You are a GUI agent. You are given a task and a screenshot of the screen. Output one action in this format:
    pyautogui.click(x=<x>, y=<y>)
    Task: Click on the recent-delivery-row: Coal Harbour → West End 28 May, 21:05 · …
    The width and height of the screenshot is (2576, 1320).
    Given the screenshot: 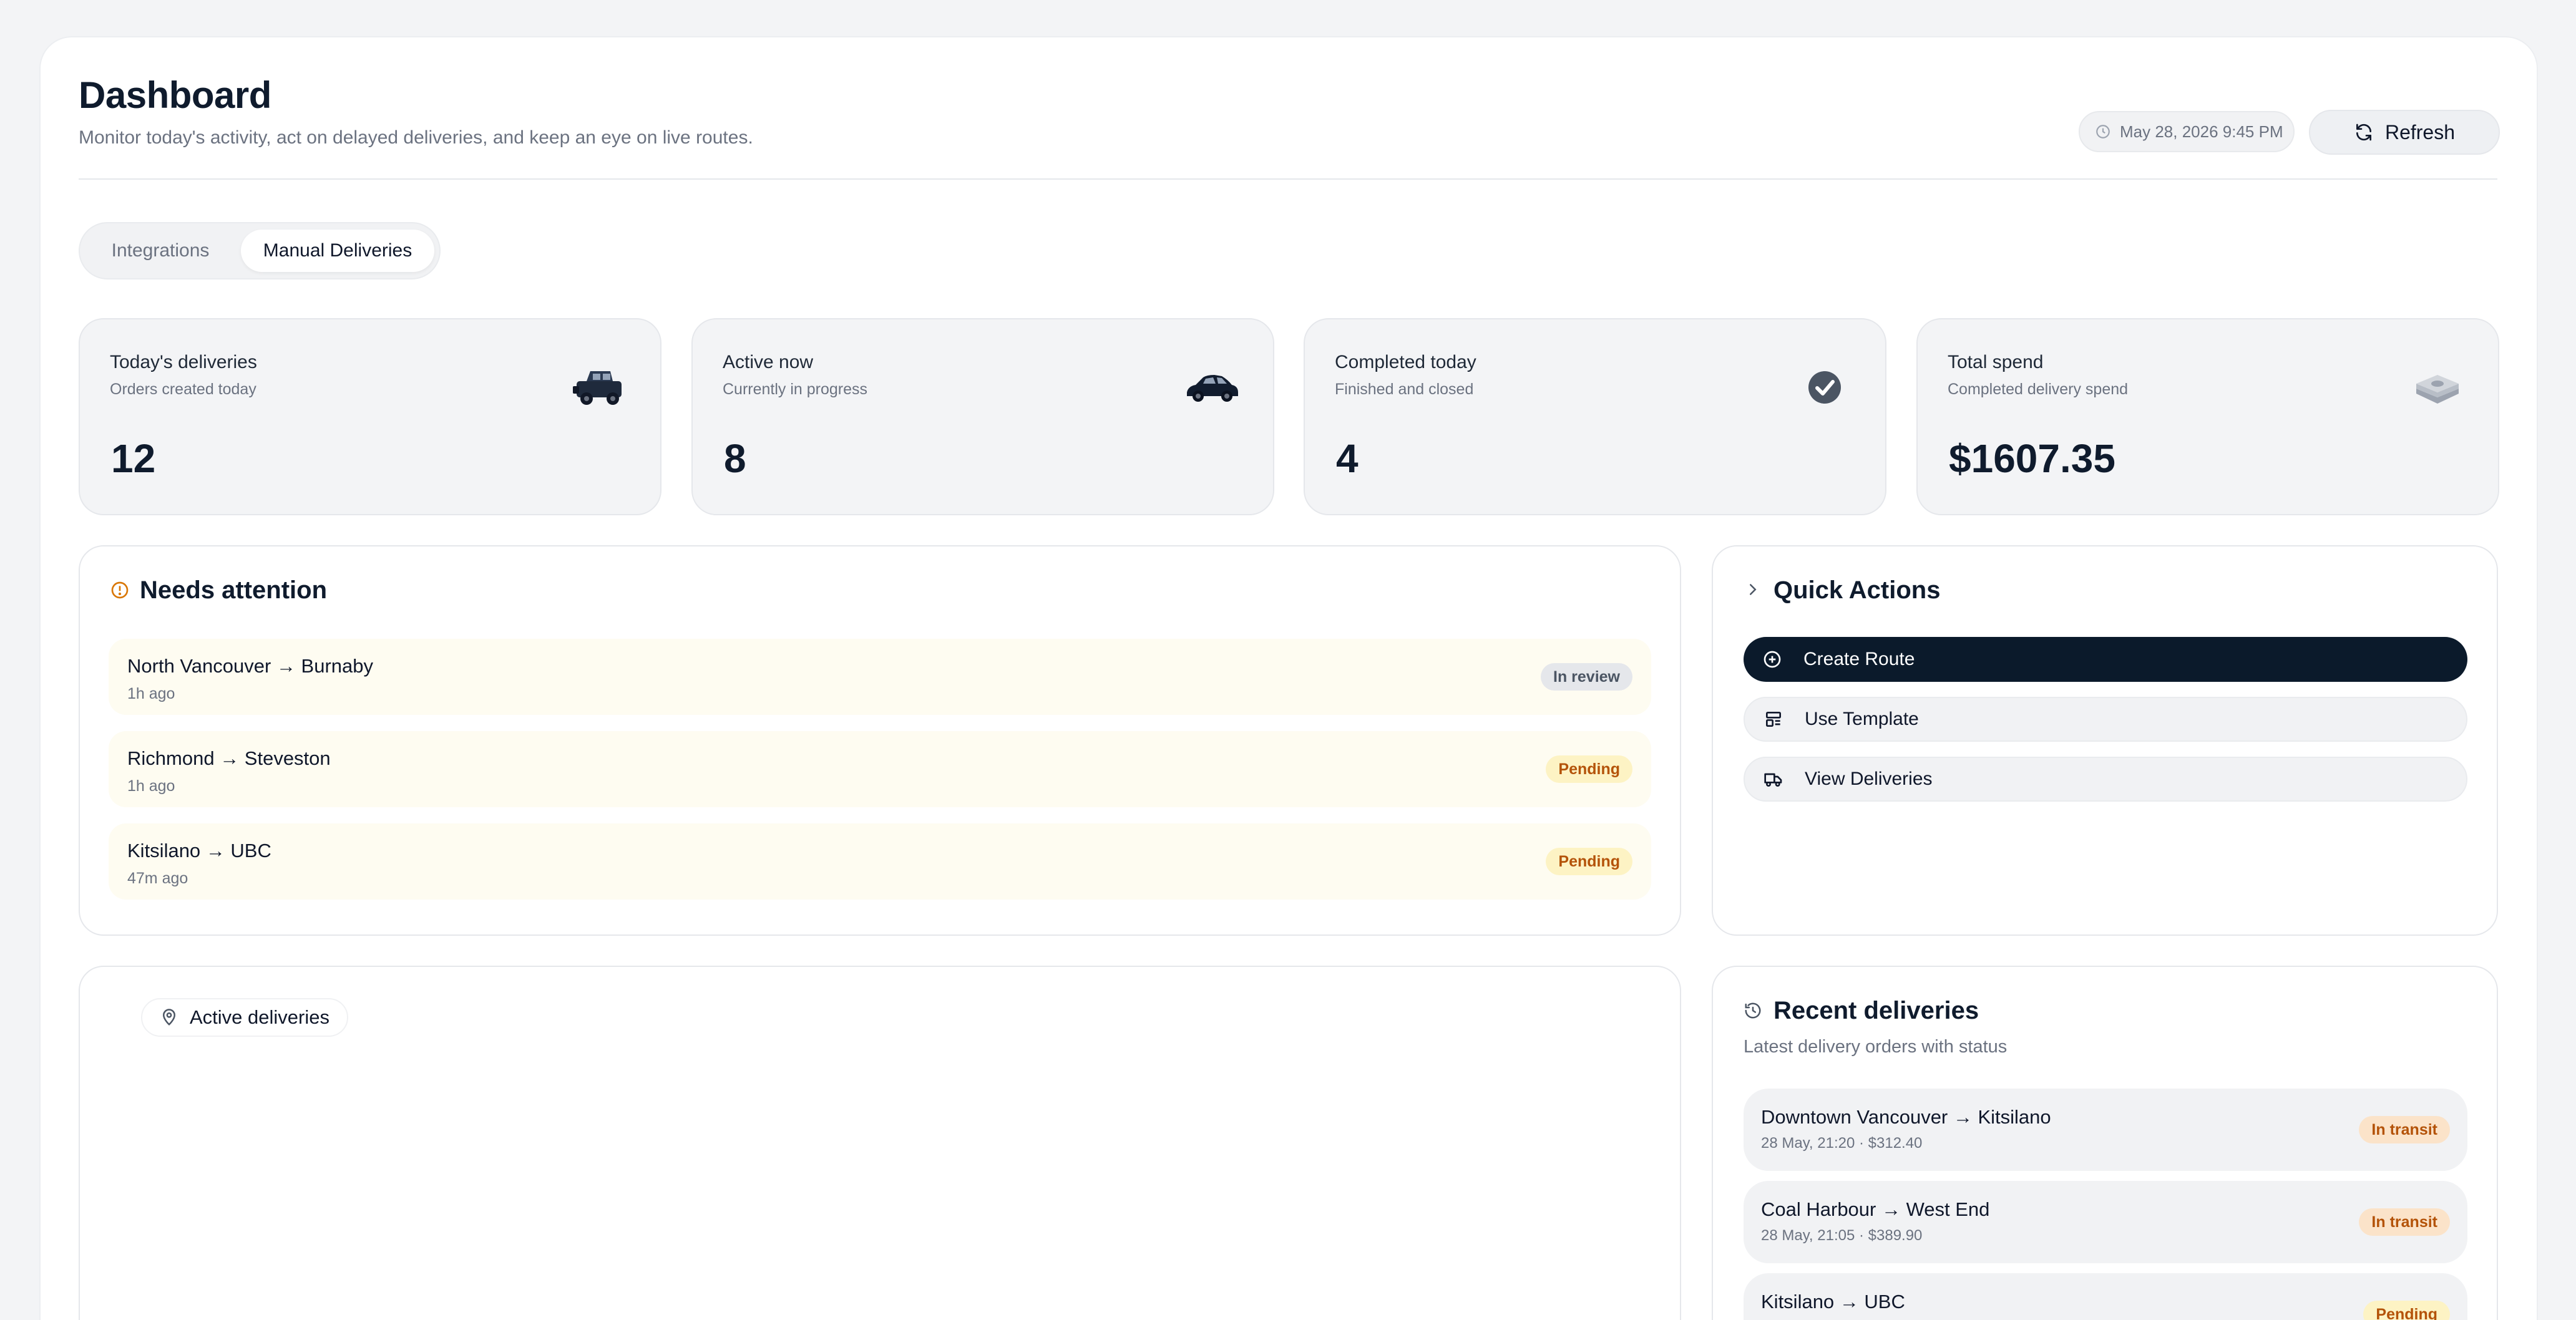 What is the action you would take?
    pyautogui.click(x=2105, y=1222)
    